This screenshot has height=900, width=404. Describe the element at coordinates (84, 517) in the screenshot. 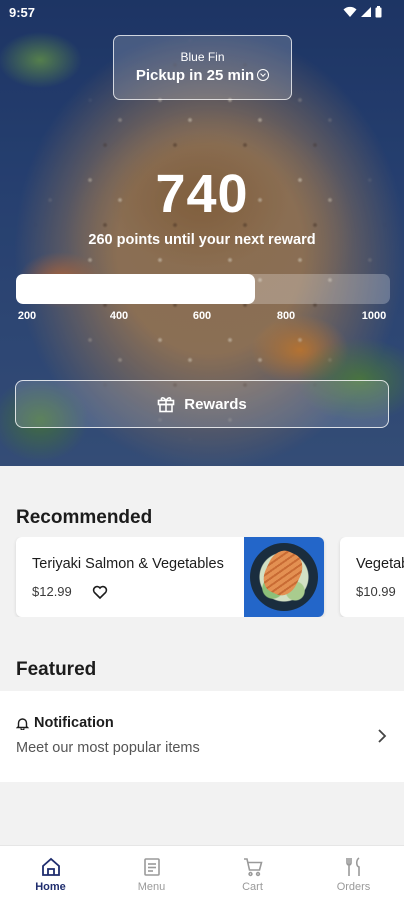

I see `recommended-heading: Recommended` at that location.